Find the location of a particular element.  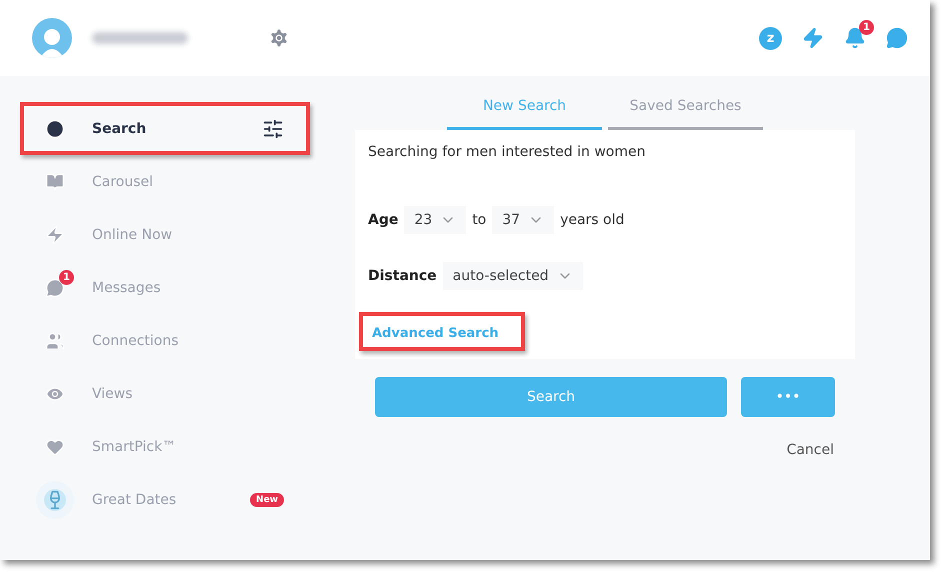

bell-icon is located at coordinates (855, 38).